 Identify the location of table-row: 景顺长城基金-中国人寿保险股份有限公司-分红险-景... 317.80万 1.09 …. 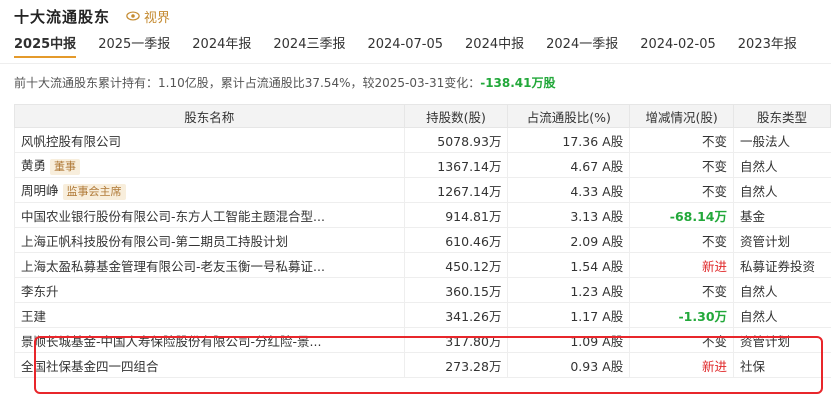
(422, 340).